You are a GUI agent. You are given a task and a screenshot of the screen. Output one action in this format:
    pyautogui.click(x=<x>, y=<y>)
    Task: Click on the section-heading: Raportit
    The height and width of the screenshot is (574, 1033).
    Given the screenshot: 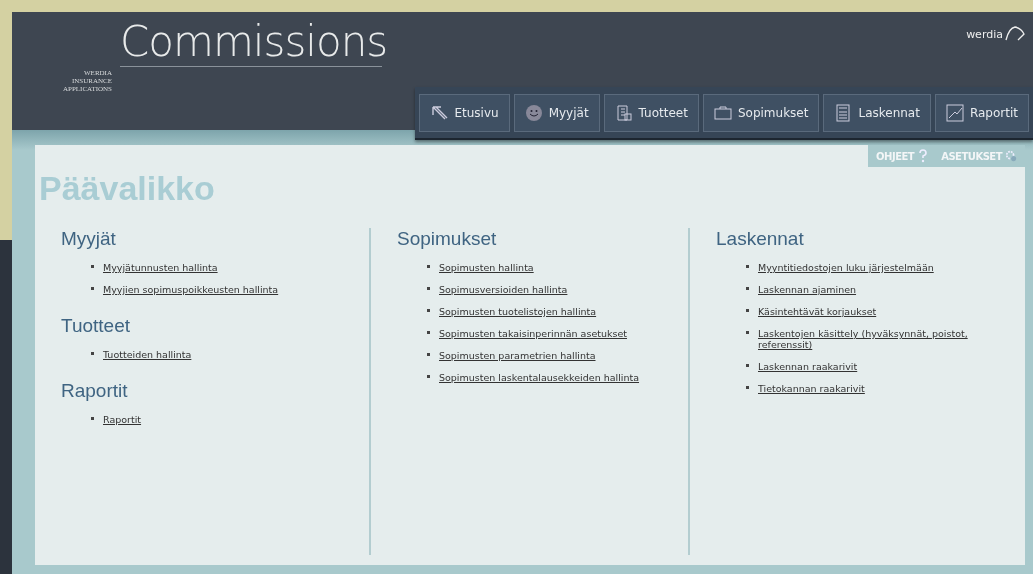 What is the action you would take?
    pyautogui.click(x=95, y=391)
    